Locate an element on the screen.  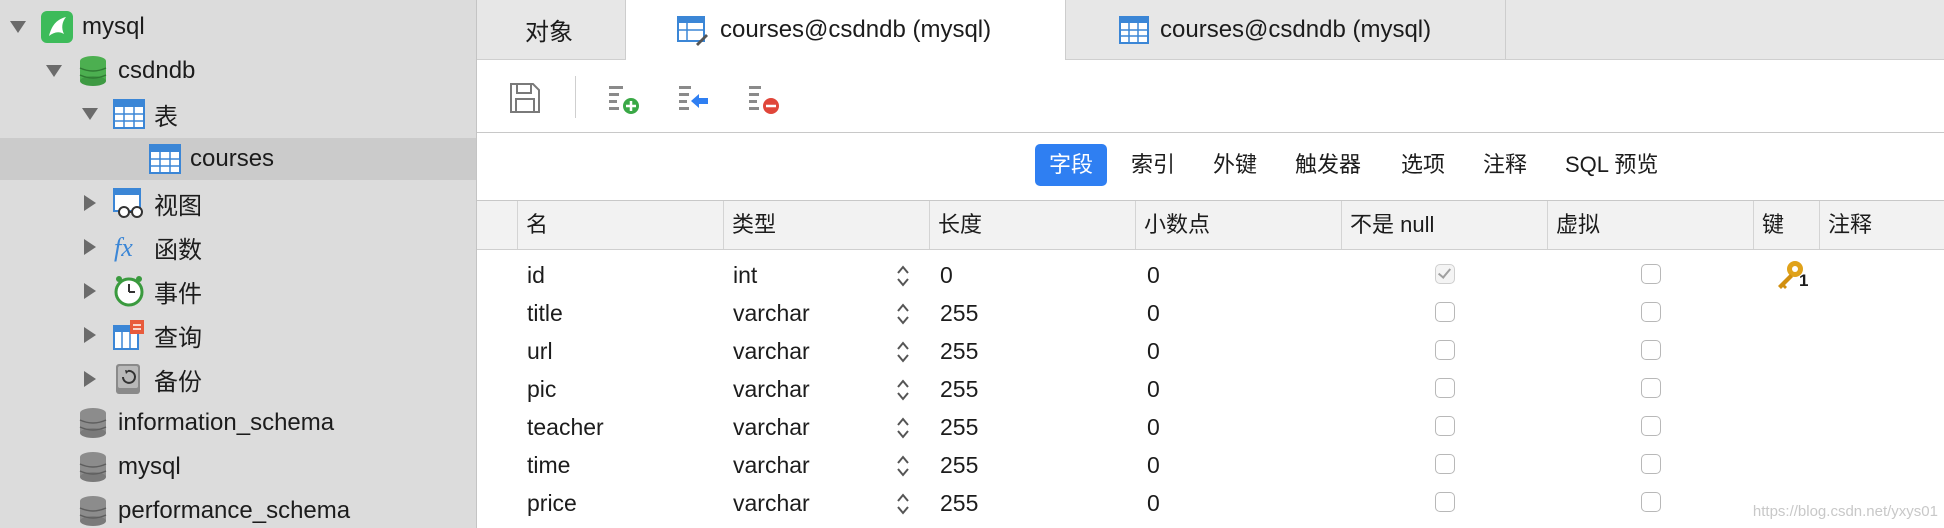
tree-item-performance-schema: performance_schema is located at coordinates (238, 509).